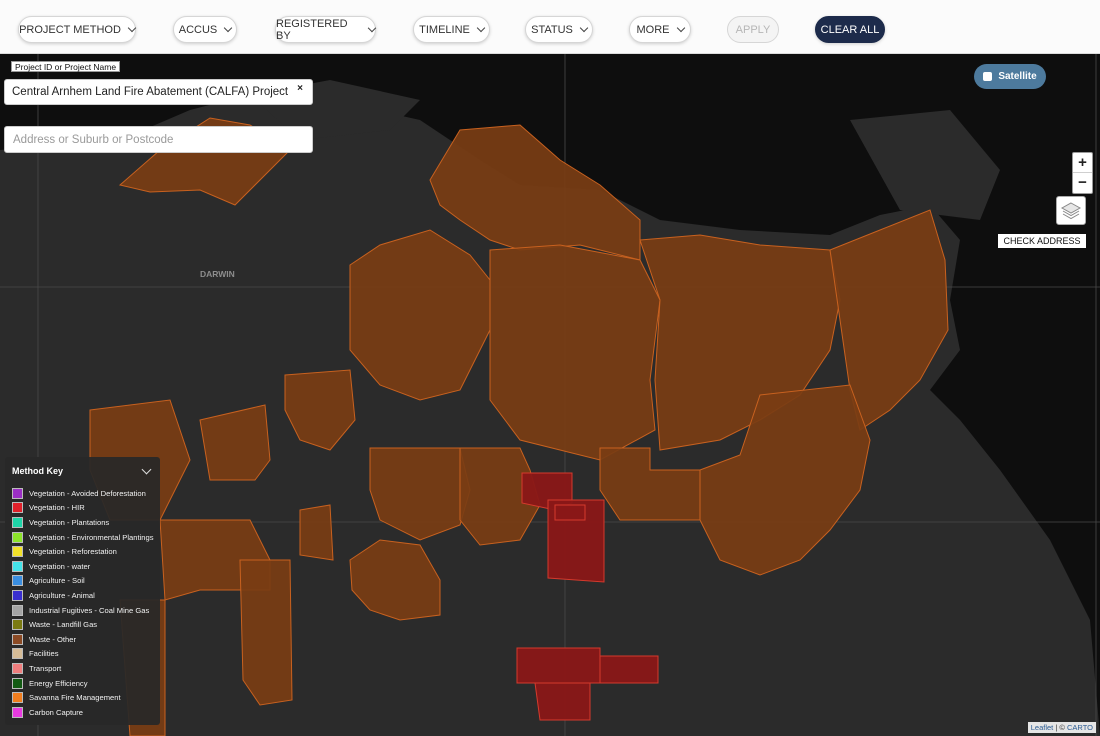  I want to click on legend-item: Industrial Fugitives - Coal Mine Gas, so click(83, 610).